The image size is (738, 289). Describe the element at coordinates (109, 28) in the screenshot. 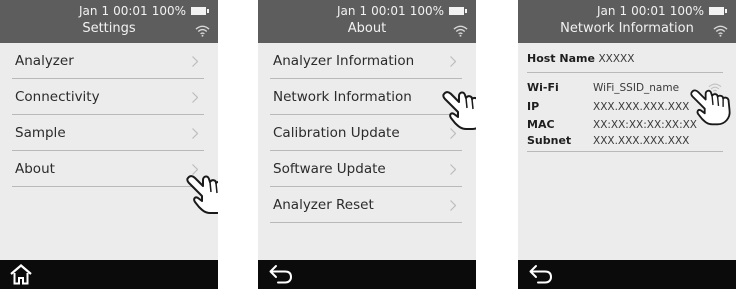

I see `screen-title: Settings` at that location.